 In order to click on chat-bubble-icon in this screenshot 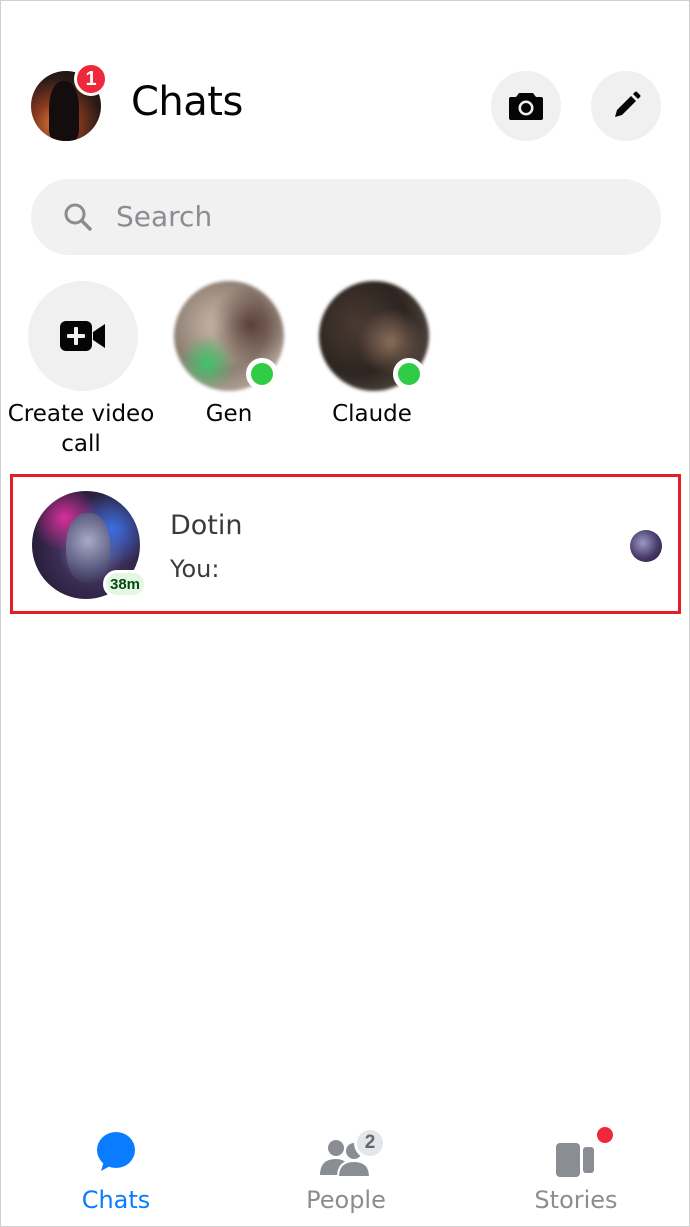, I will do `click(116, 1151)`.